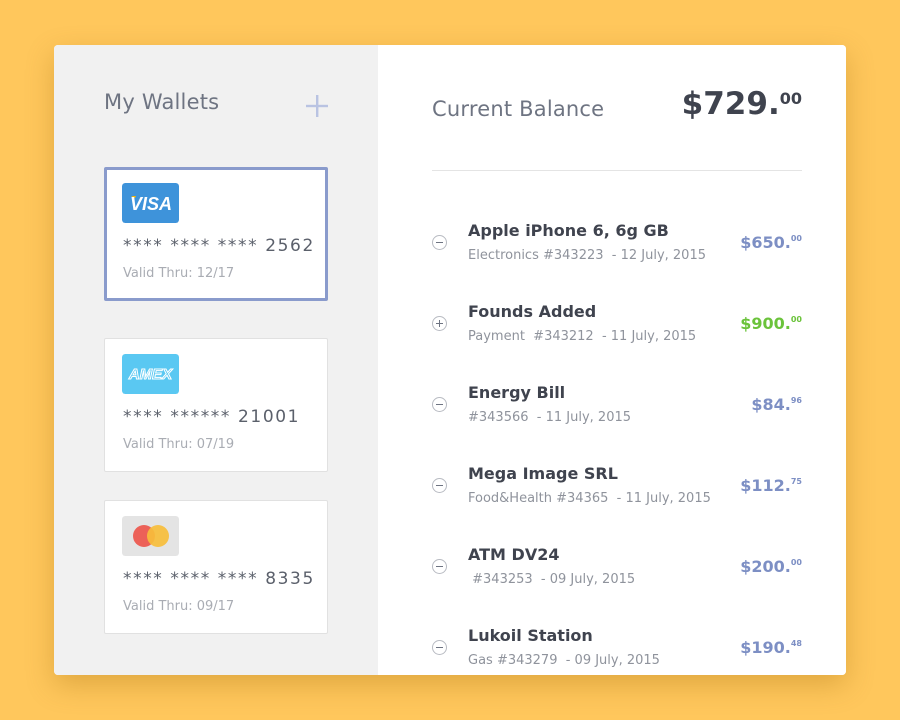 This screenshot has width=900, height=720. I want to click on transaction-amount: $900.00, so click(771, 323).